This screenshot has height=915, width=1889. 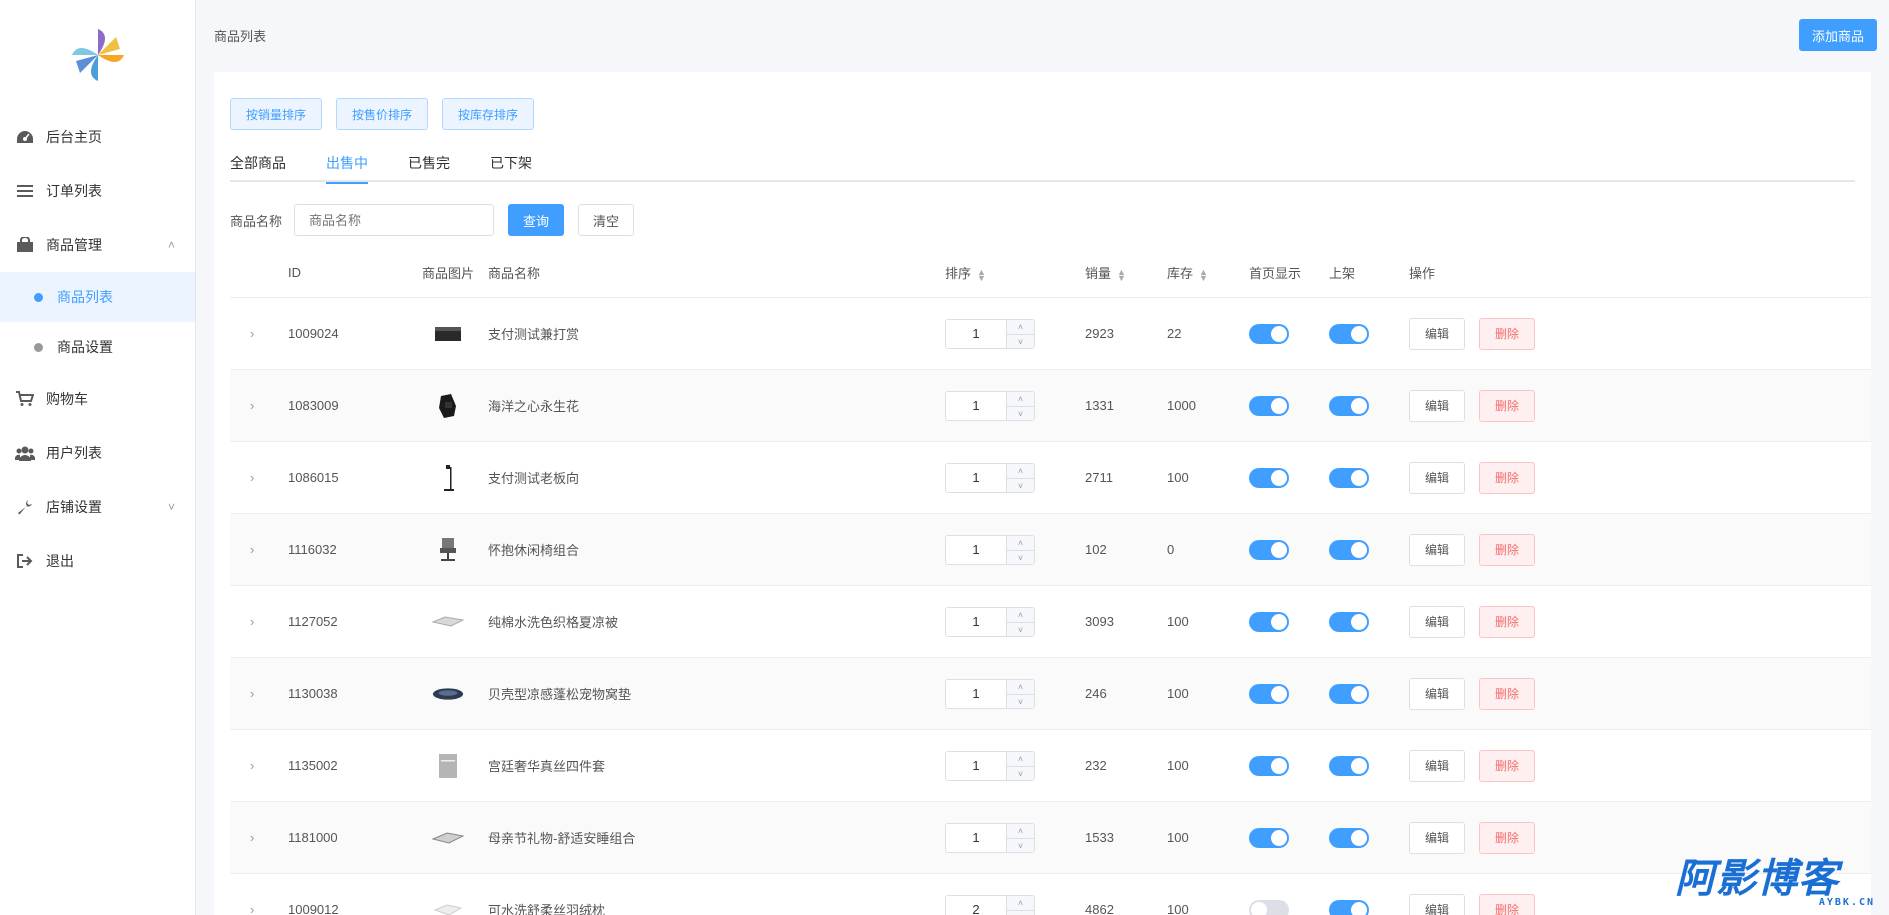 What do you see at coordinates (394, 220) in the screenshot?
I see `goods-name-input` at bounding box center [394, 220].